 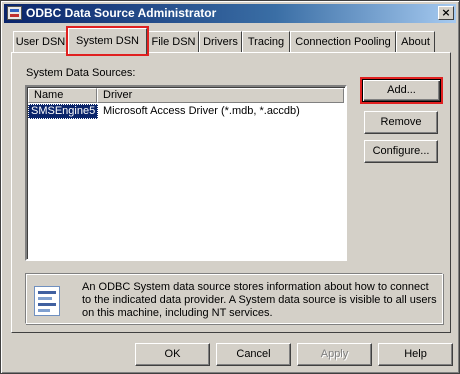 I want to click on tab-system-dsn: System DSN, so click(x=107, y=41).